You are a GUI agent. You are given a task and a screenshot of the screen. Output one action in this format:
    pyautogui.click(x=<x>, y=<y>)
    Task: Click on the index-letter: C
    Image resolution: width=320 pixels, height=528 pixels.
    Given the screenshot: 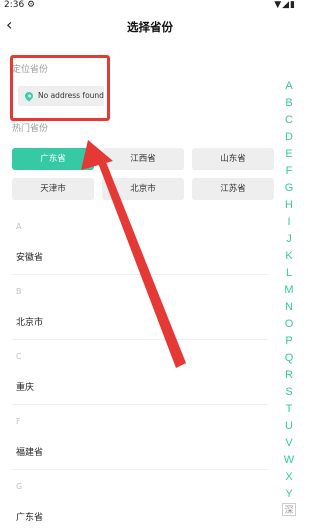 What is the action you would take?
    pyautogui.click(x=289, y=120)
    